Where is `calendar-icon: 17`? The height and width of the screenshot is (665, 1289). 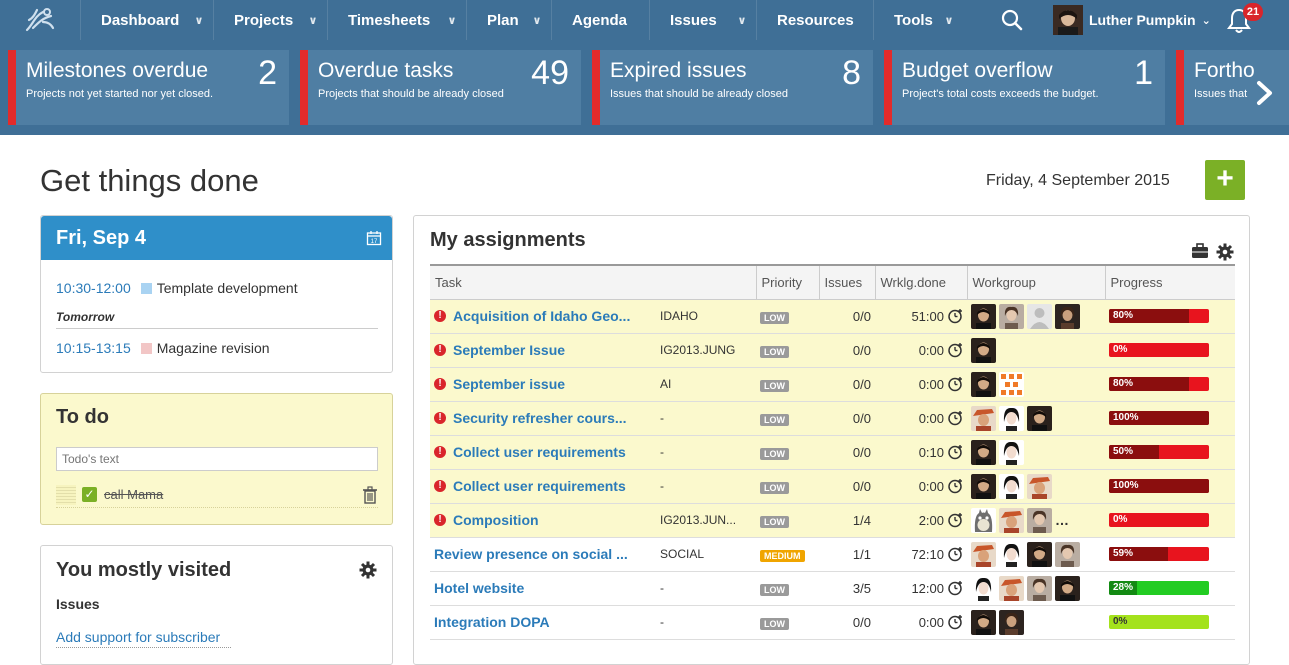
calendar-icon: 17 is located at coordinates (374, 238).